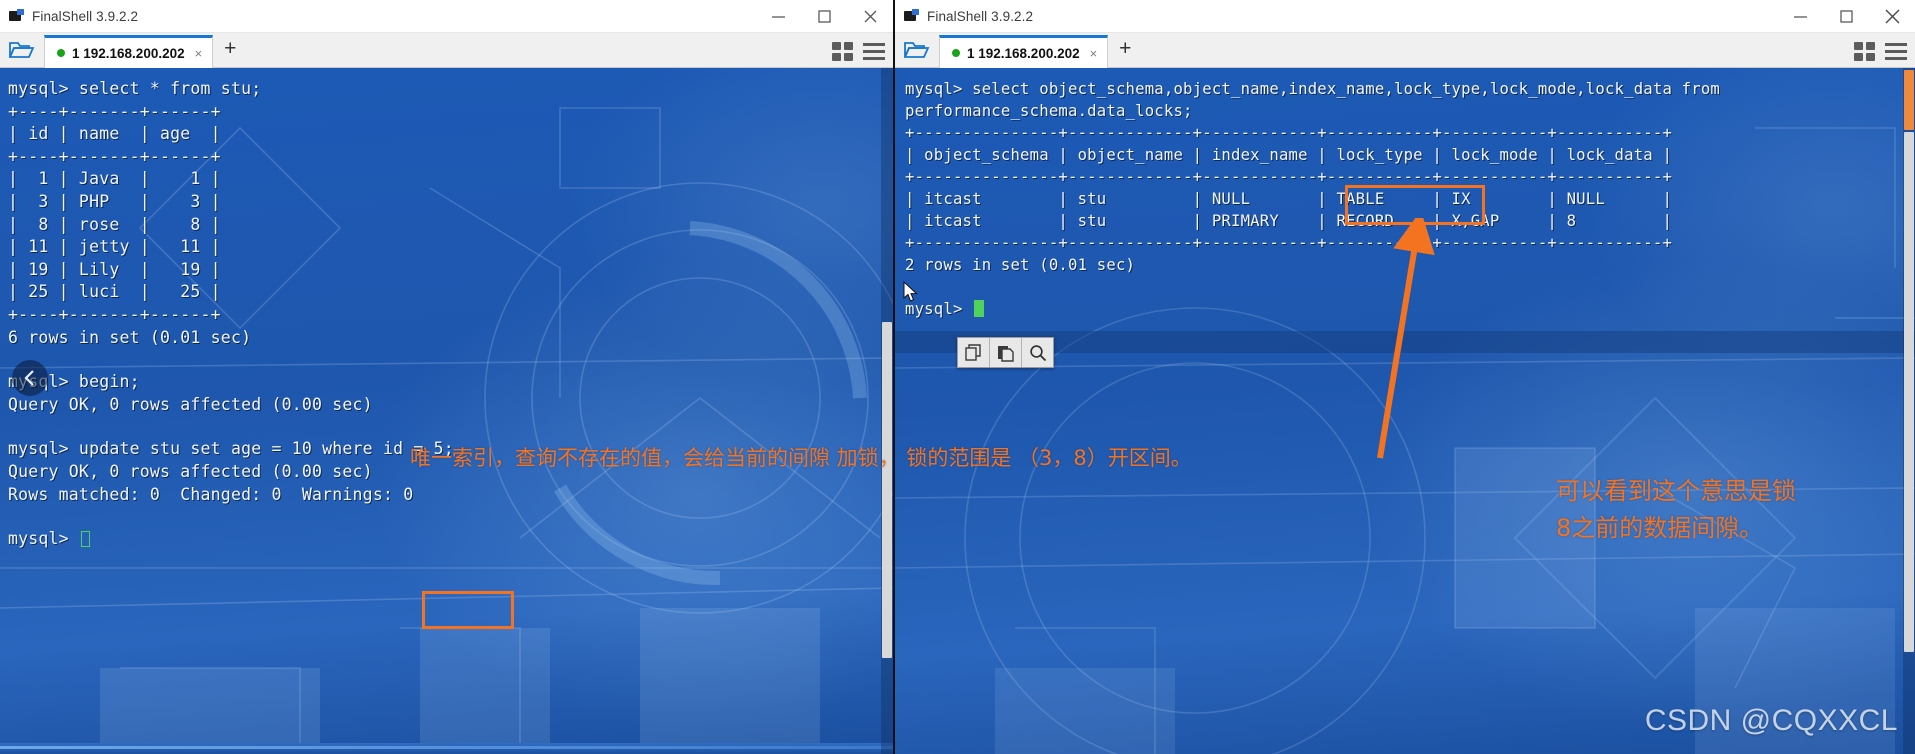 The width and height of the screenshot is (1915, 754). What do you see at coordinates (446, 50) in the screenshot?
I see `tabbar-left: 1 192.168.200.202 × +` at bounding box center [446, 50].